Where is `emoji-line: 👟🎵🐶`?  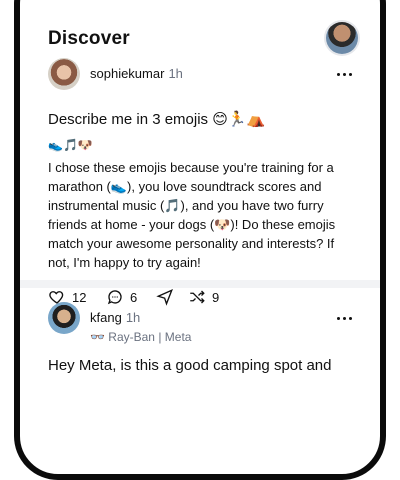
emoji-line: 👟🎵🐶 is located at coordinates (70, 145).